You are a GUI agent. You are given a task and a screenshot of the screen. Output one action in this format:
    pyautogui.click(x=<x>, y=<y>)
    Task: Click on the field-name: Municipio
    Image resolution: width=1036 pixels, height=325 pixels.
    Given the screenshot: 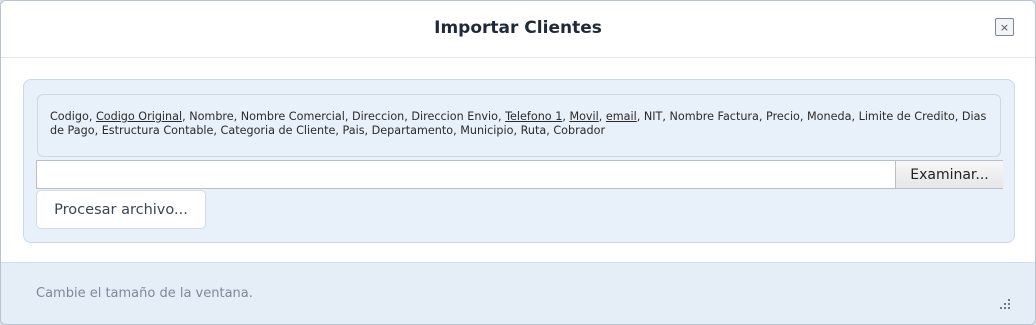 What is the action you would take?
    pyautogui.click(x=487, y=130)
    